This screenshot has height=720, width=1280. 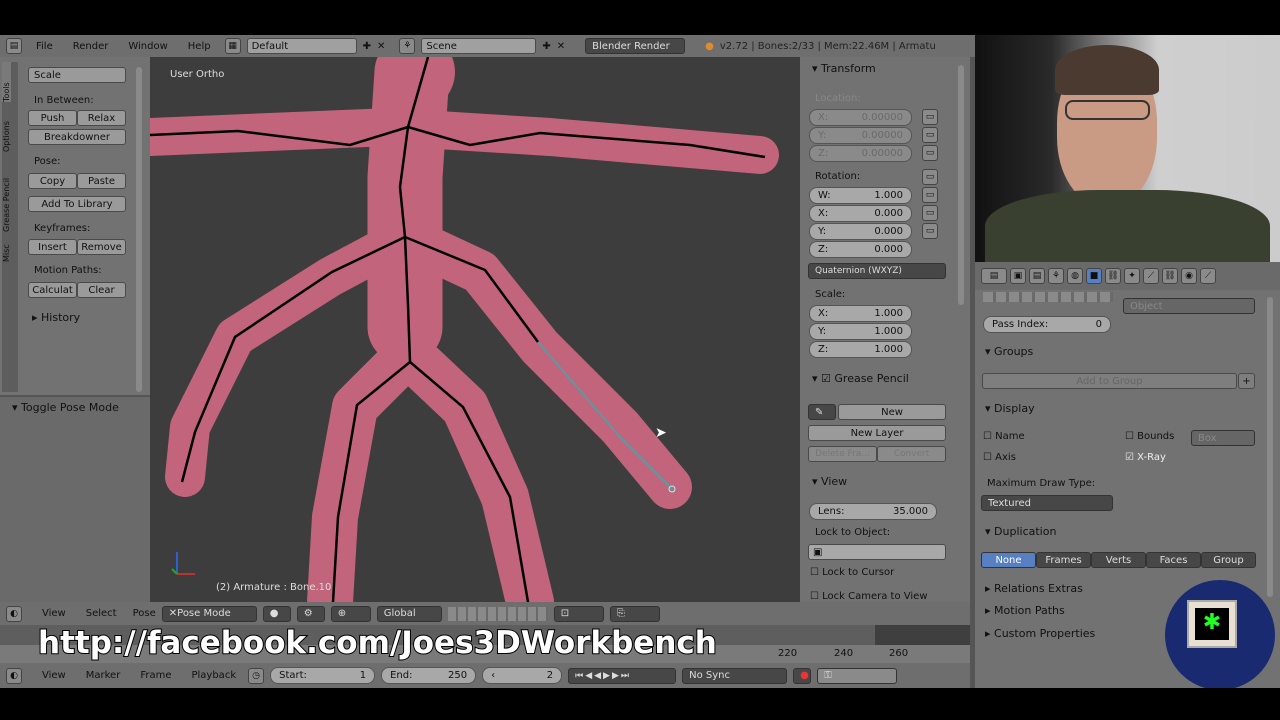 What do you see at coordinates (829, 481) in the screenshot?
I see `view-header: ▾ View` at bounding box center [829, 481].